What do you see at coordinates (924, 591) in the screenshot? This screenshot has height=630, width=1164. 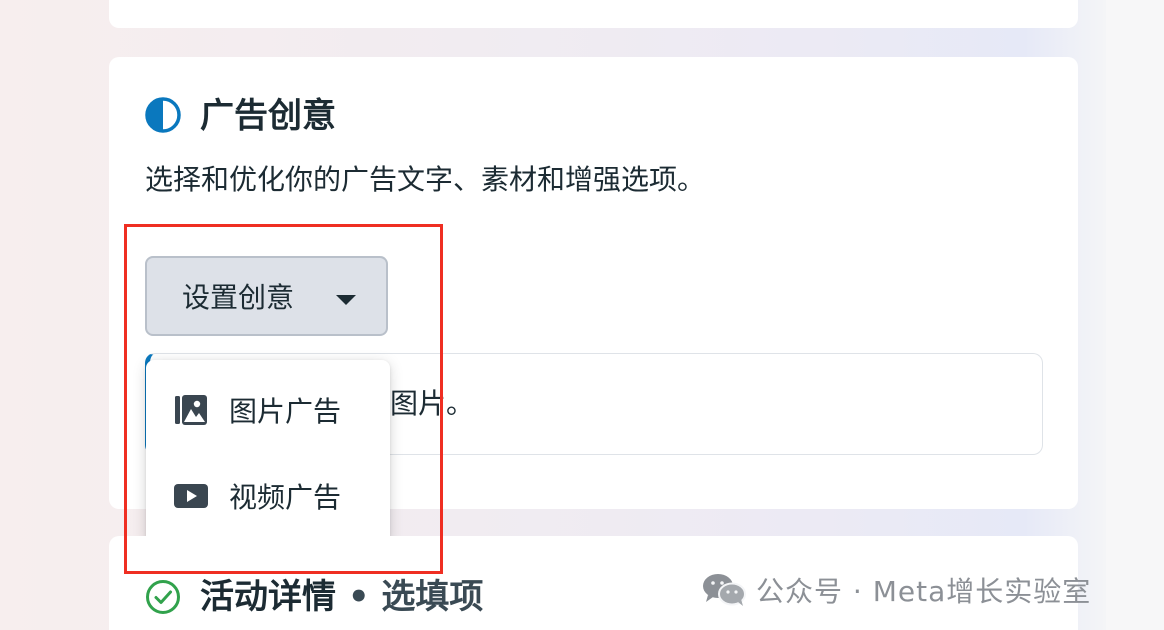 I see `watermark-text: 公众号 · Meta增长实验室` at bounding box center [924, 591].